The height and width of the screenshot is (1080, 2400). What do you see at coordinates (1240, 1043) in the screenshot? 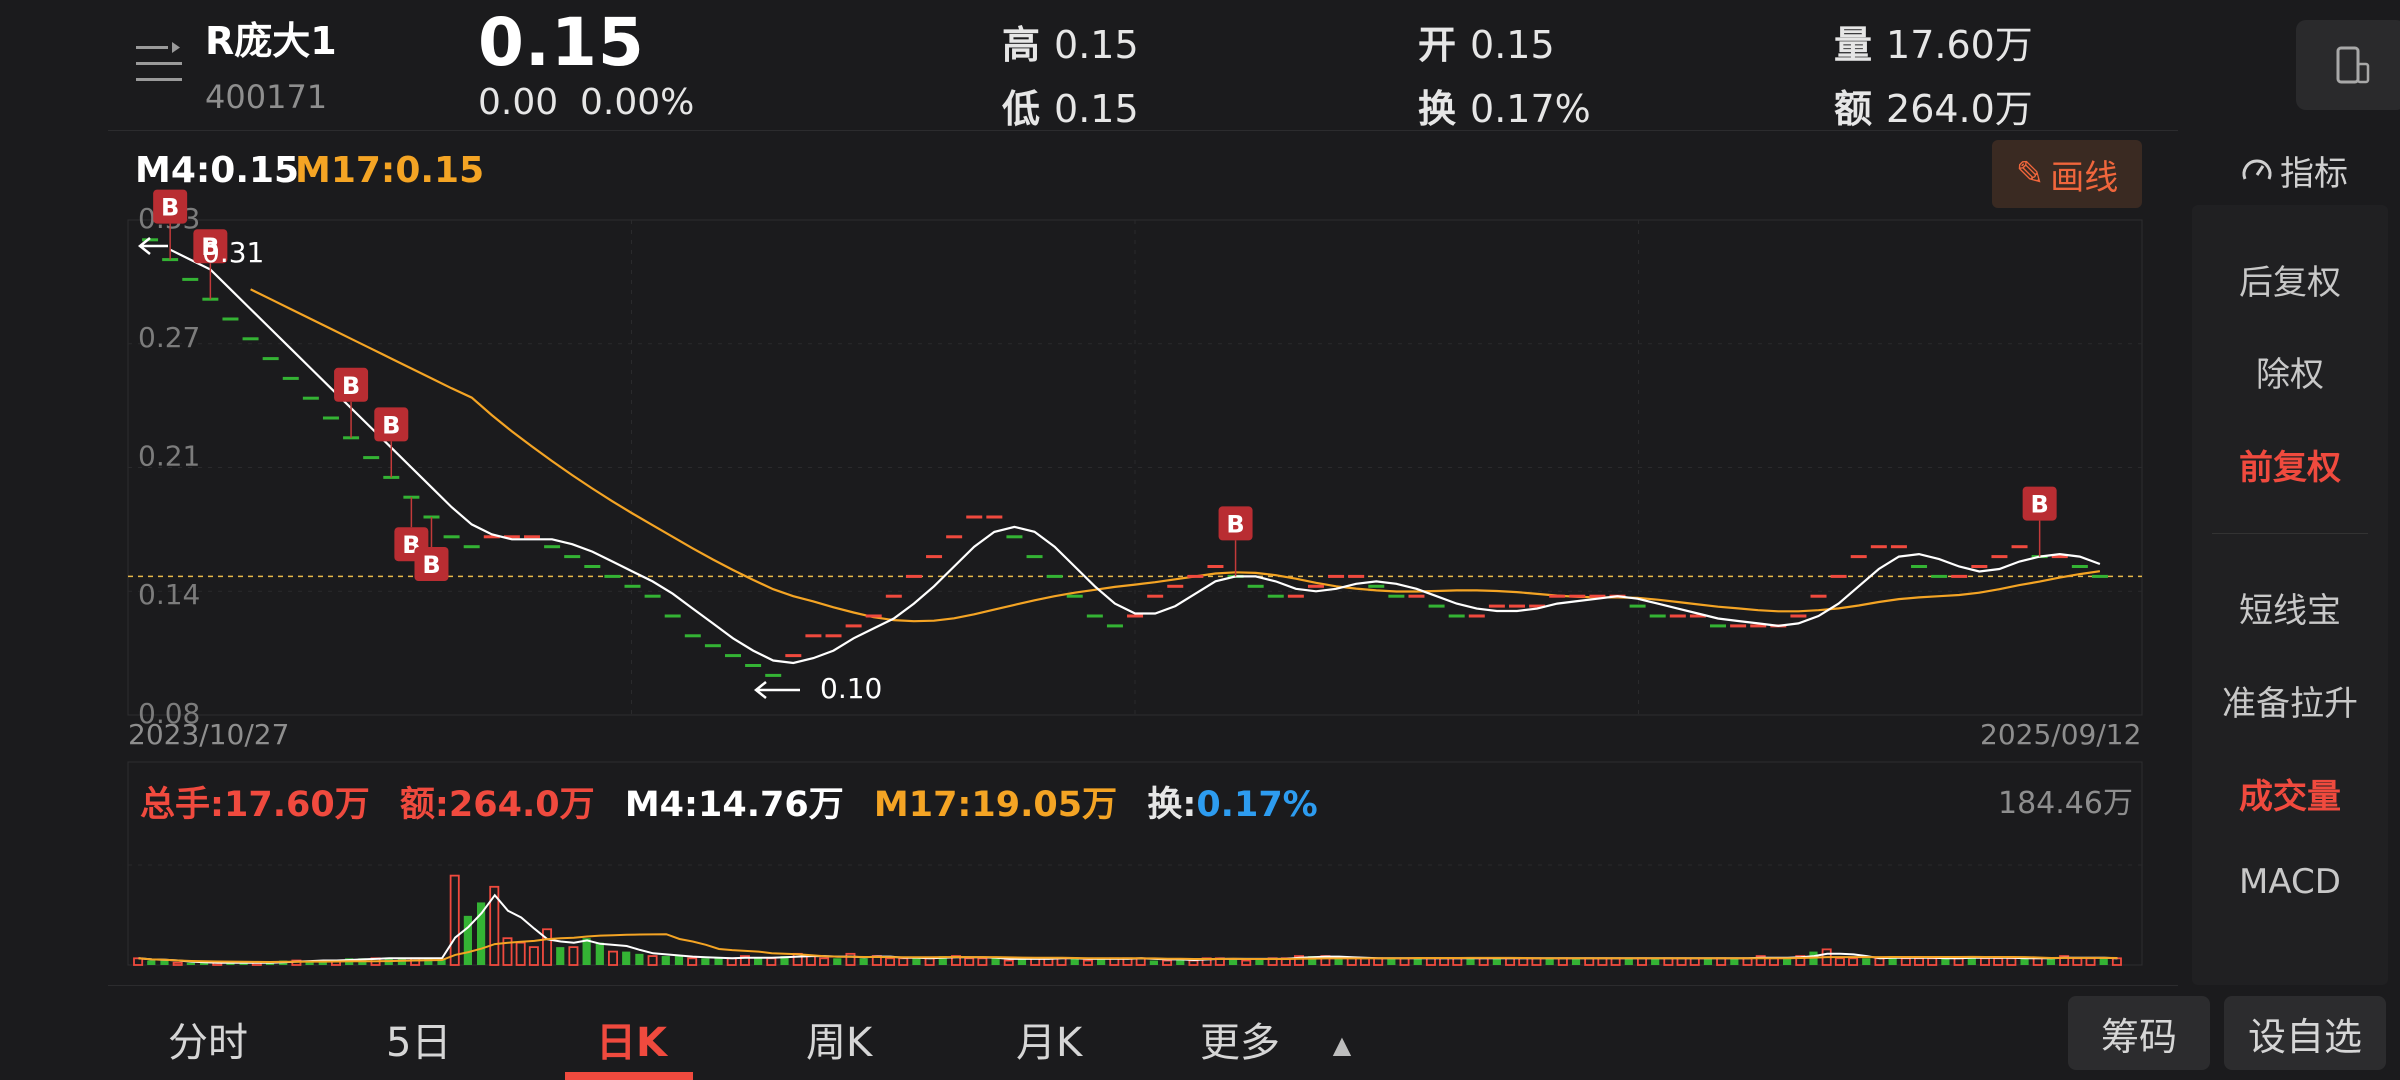
I see `tab-more-label: 更多` at bounding box center [1240, 1043].